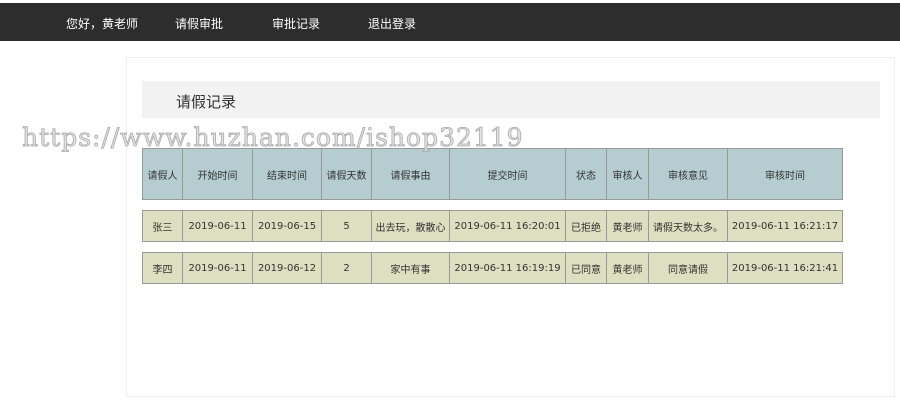 The height and width of the screenshot is (417, 900). I want to click on table-cell: 已拒绝, so click(586, 226).